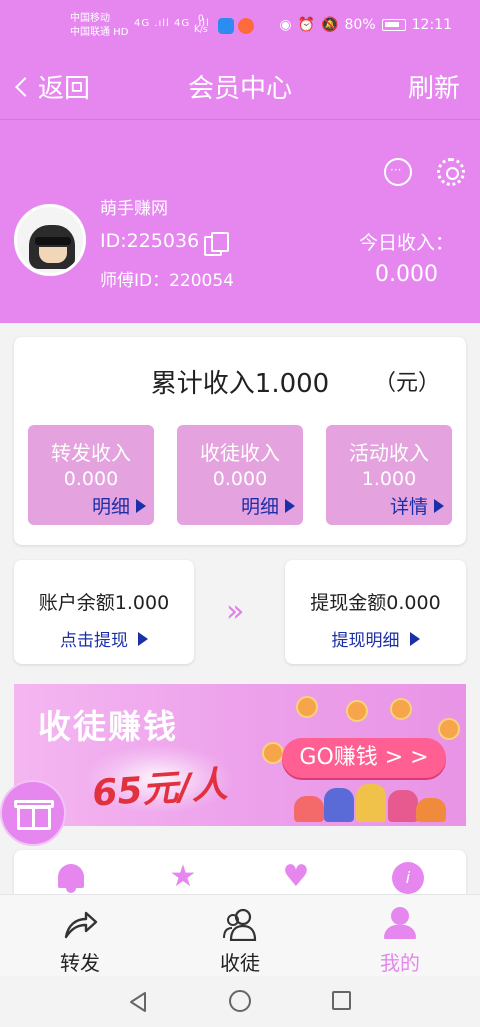 This screenshot has height=1027, width=480. I want to click on people-illustration, so click(370, 802).